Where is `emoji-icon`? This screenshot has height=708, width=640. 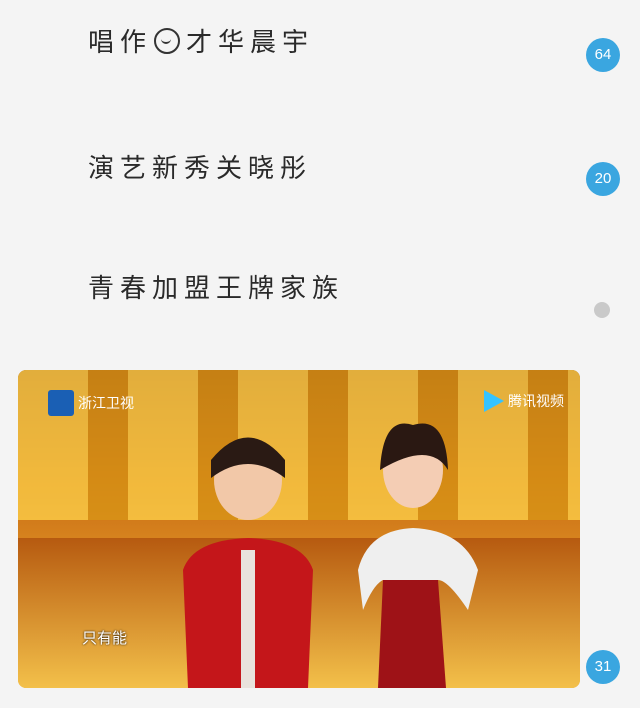
emoji-icon is located at coordinates (167, 41).